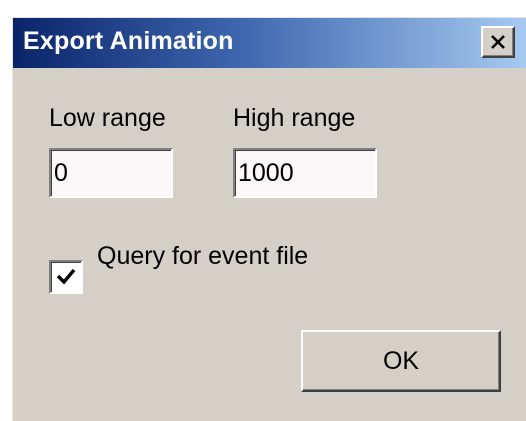 Image resolution: width=526 pixels, height=421 pixels. I want to click on ok-button: OK, so click(401, 361).